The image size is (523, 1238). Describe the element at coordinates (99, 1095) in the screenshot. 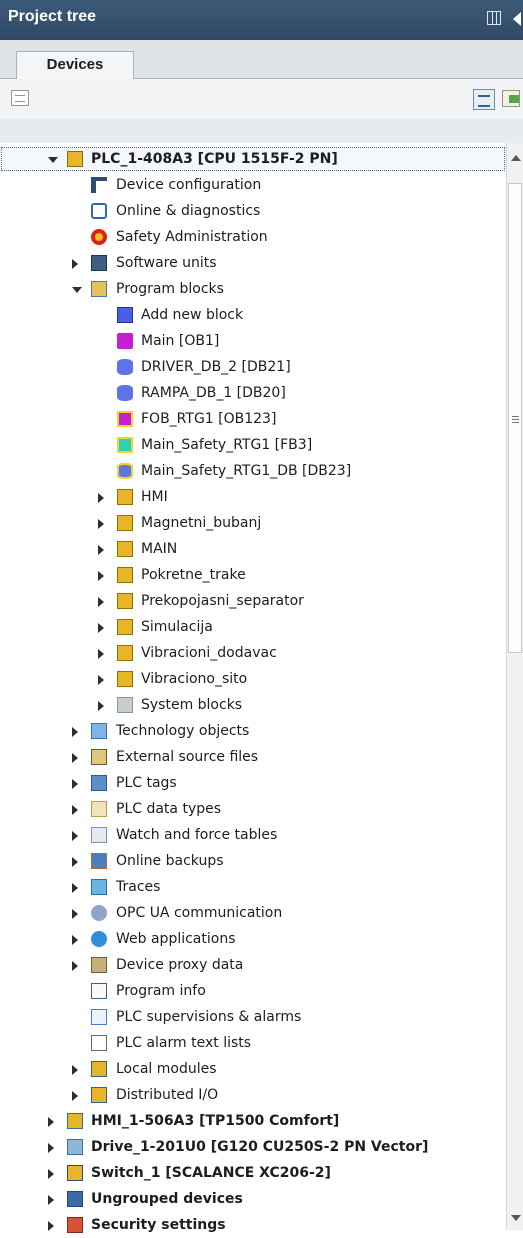

I see `distributed-io-icon` at that location.